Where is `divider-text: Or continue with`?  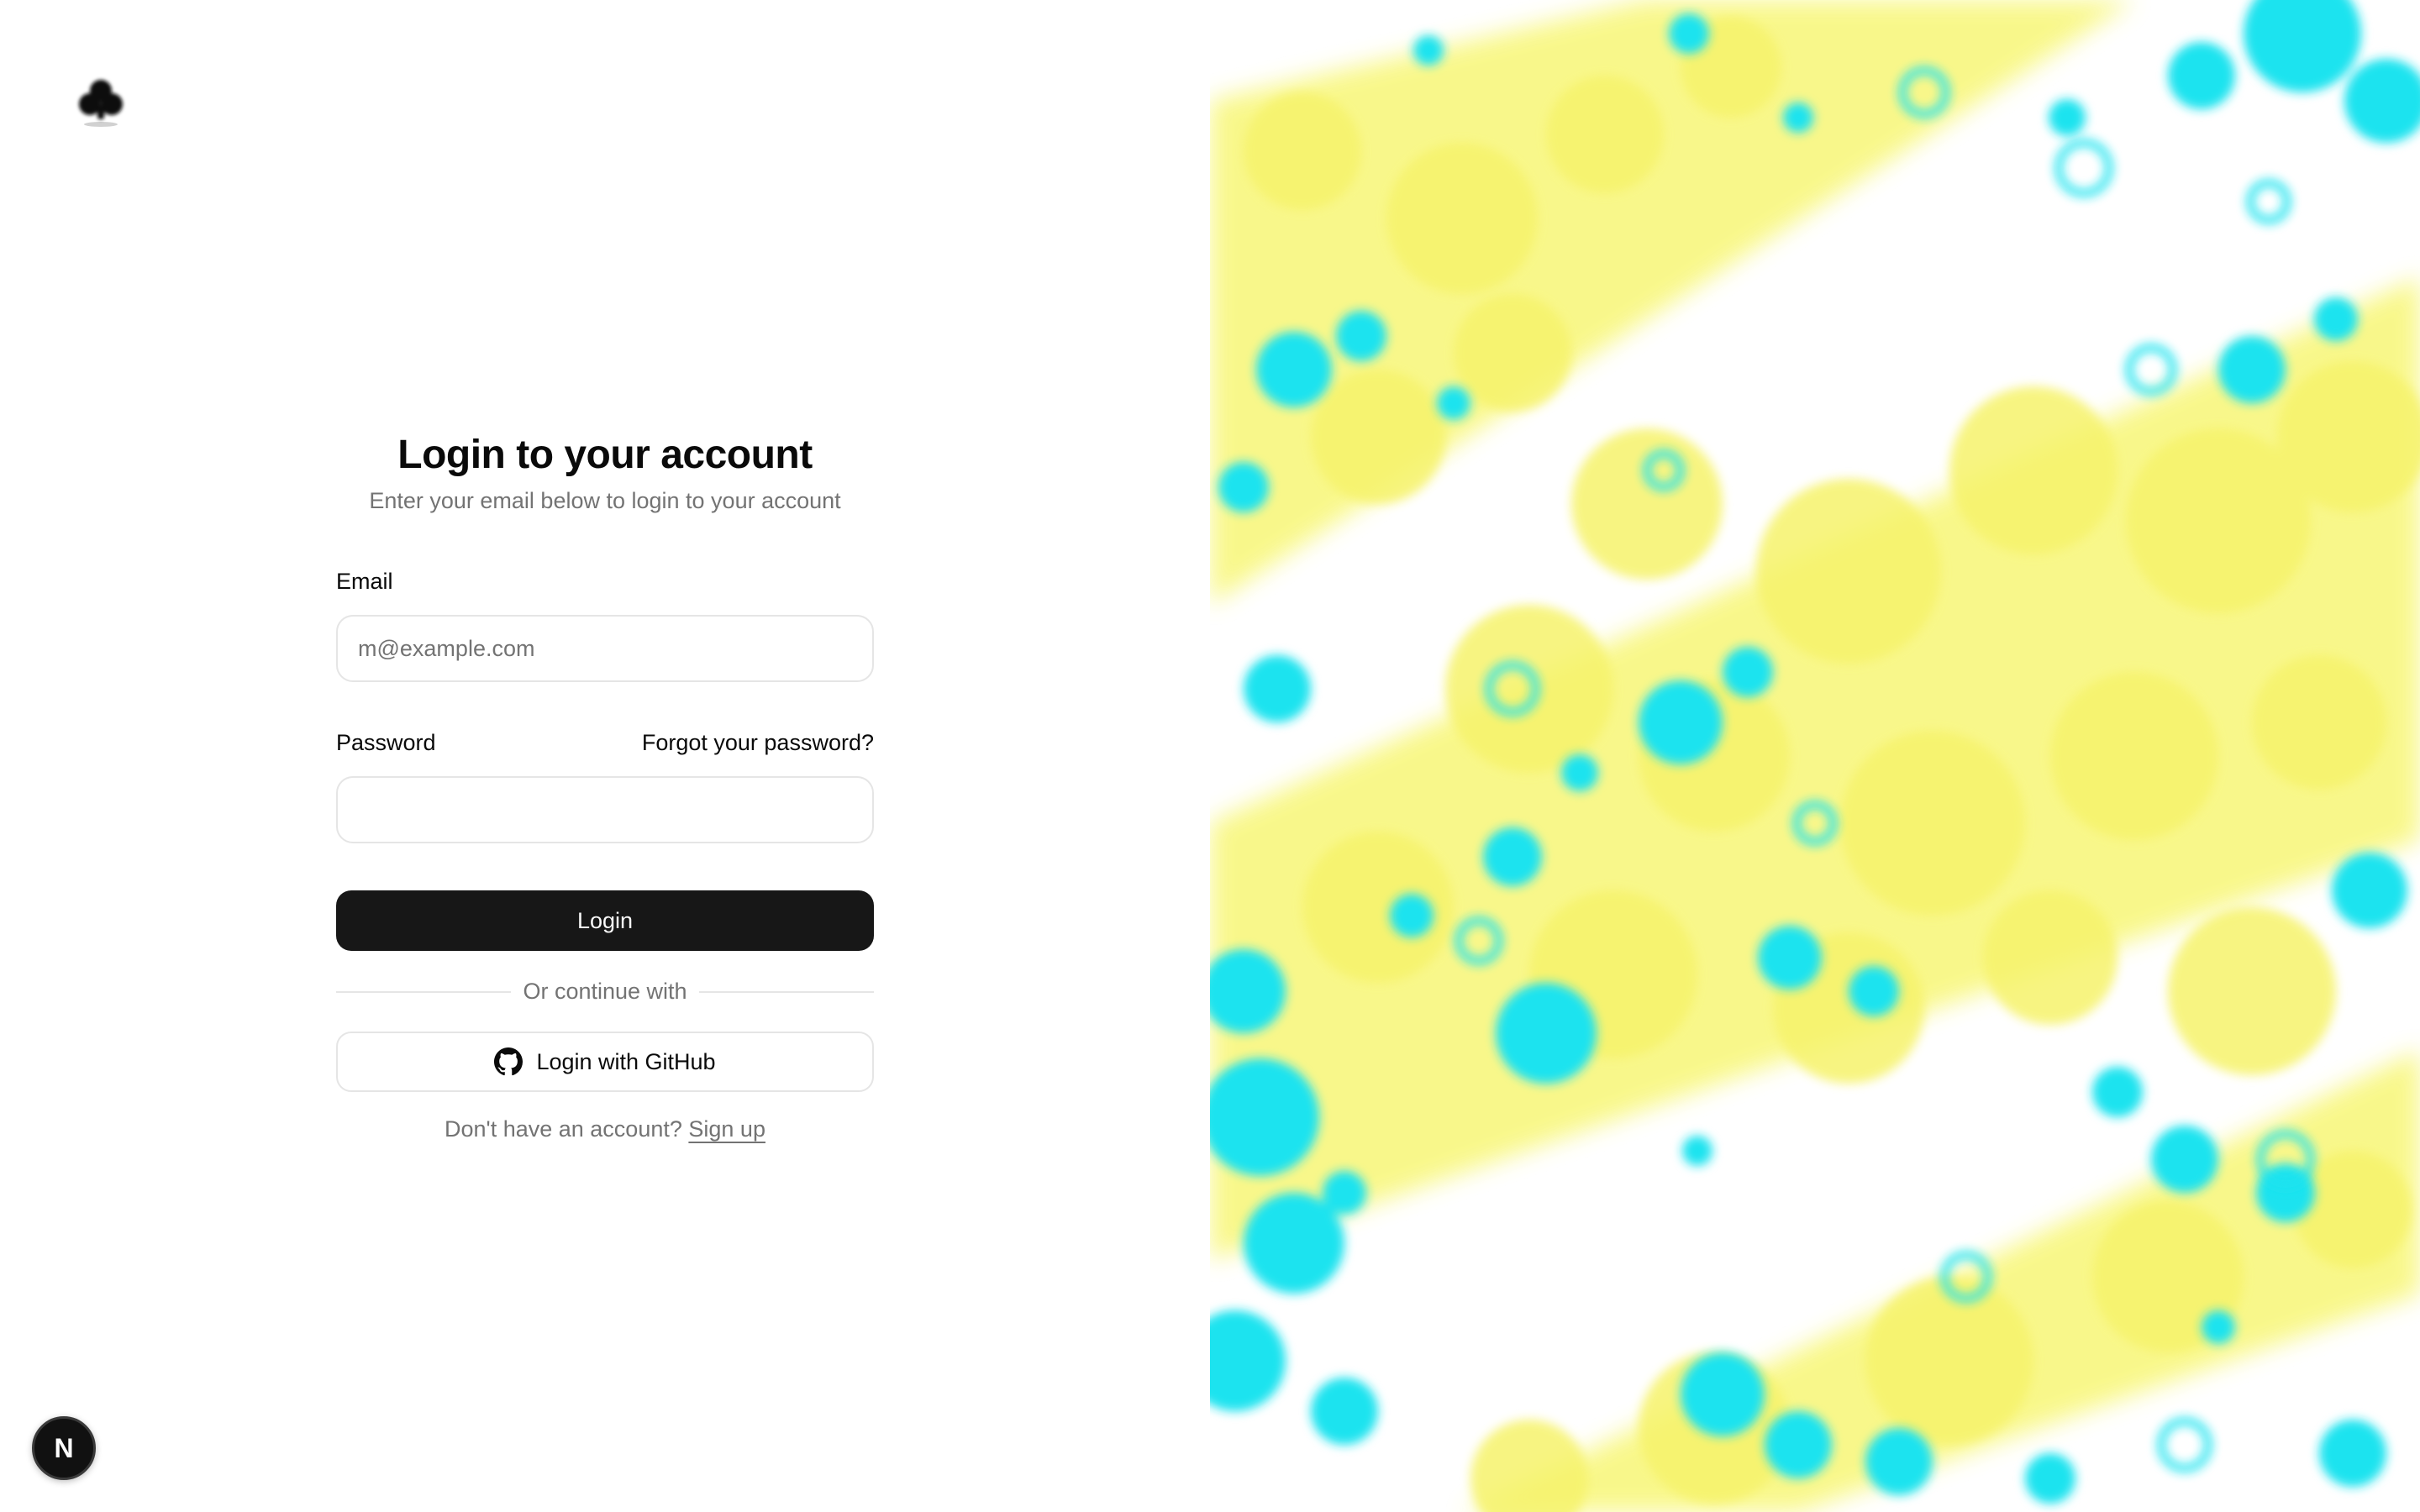 divider-text: Or continue with is located at coordinates (605, 991).